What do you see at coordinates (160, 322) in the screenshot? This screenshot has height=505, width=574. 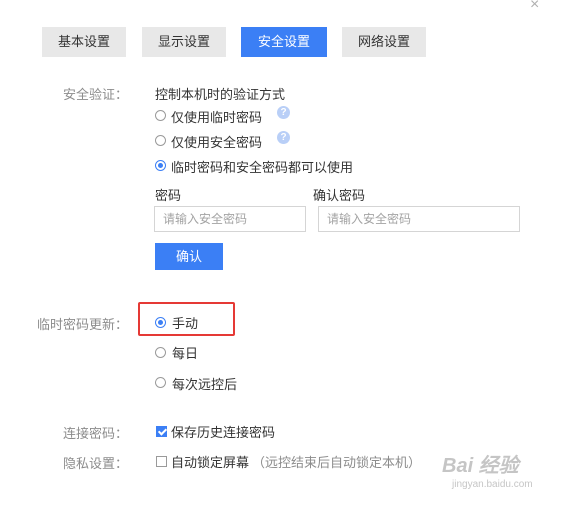 I see `radio-manual` at bounding box center [160, 322].